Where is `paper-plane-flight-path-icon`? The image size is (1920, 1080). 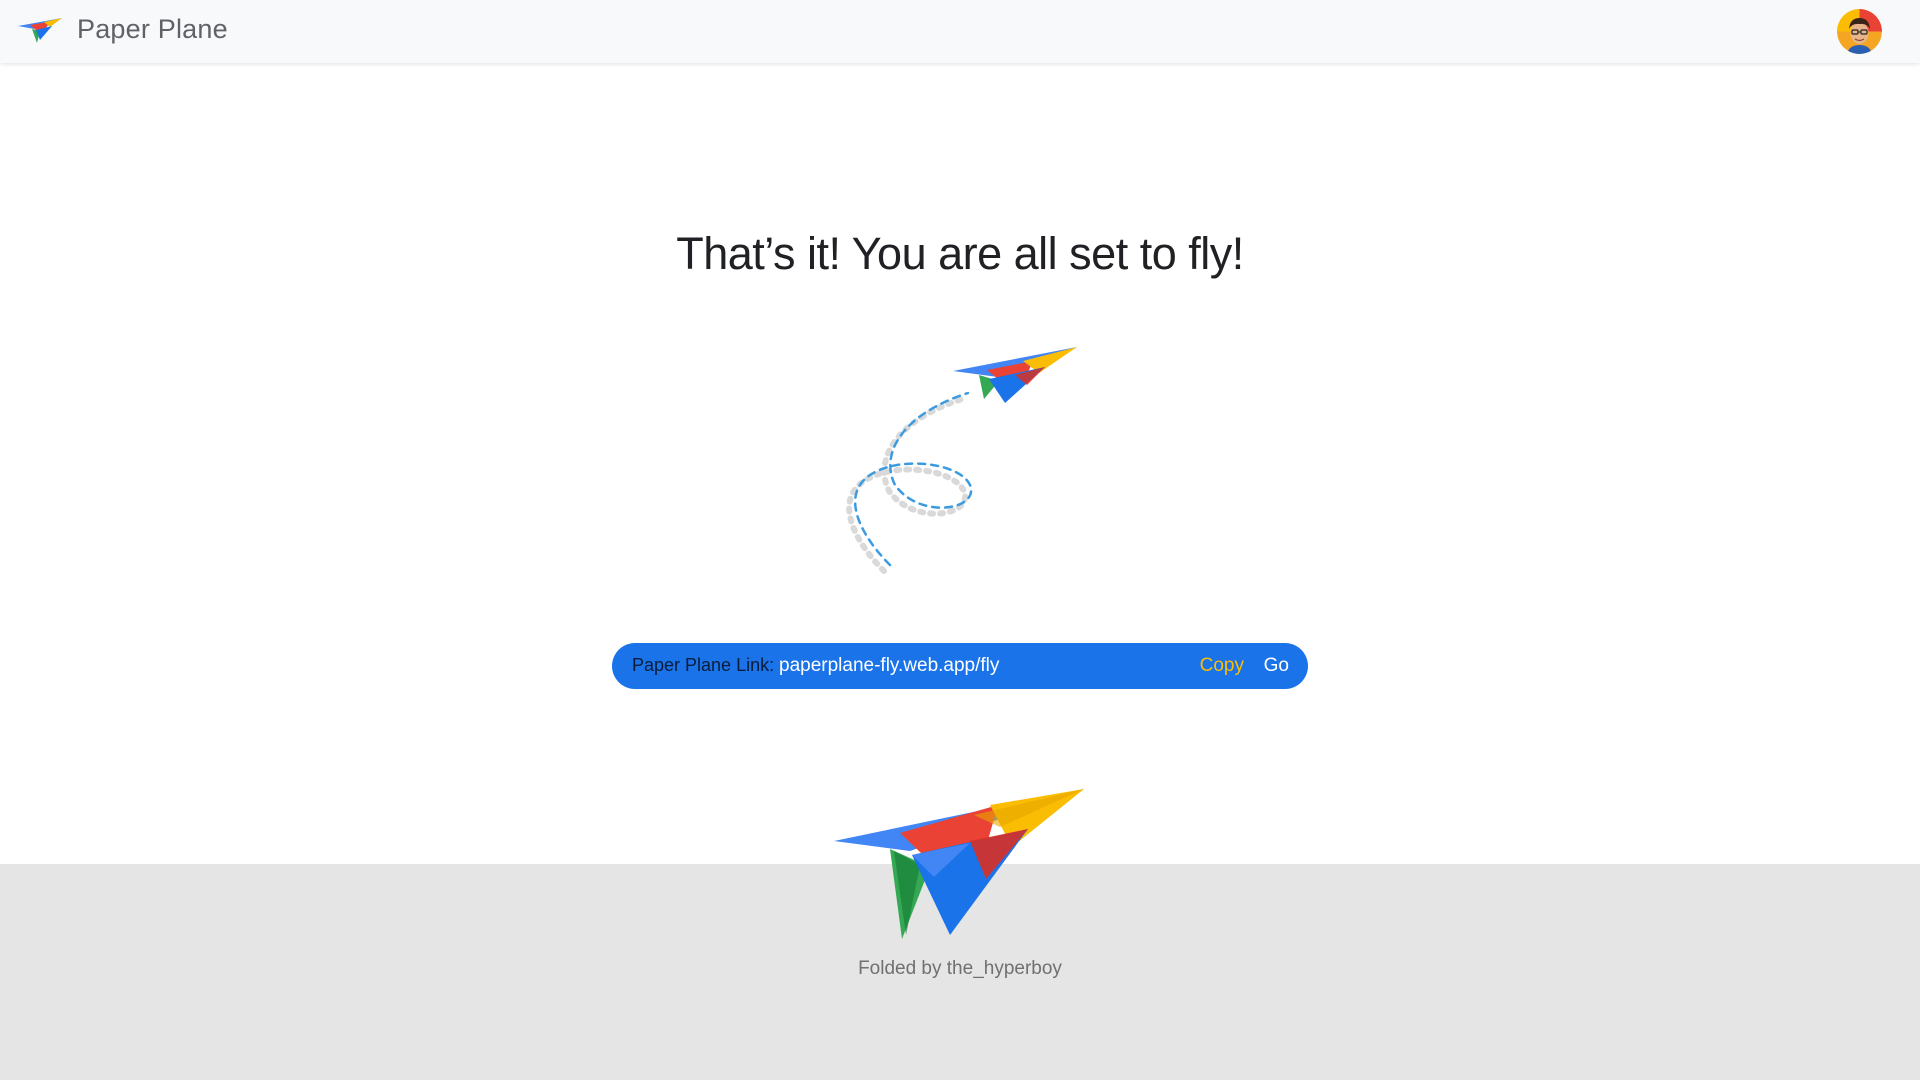
paper-plane-flight-path-icon is located at coordinates (961, 460).